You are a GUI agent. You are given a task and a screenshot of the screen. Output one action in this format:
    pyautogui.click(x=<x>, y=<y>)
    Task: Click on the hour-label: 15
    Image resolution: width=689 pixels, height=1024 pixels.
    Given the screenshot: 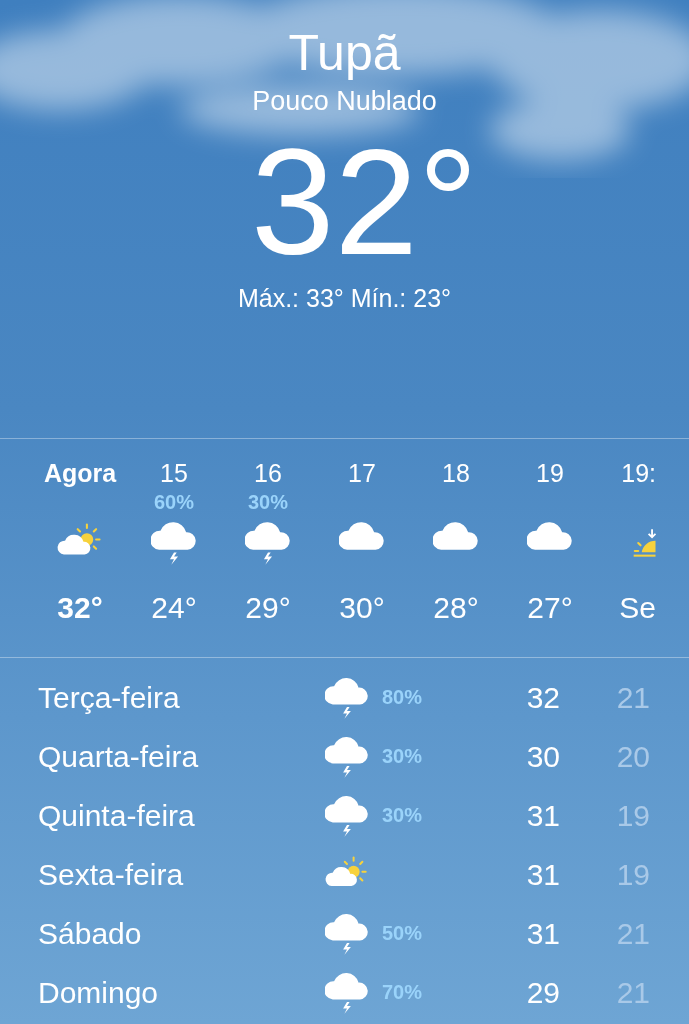 What is the action you would take?
    pyautogui.click(x=174, y=473)
    